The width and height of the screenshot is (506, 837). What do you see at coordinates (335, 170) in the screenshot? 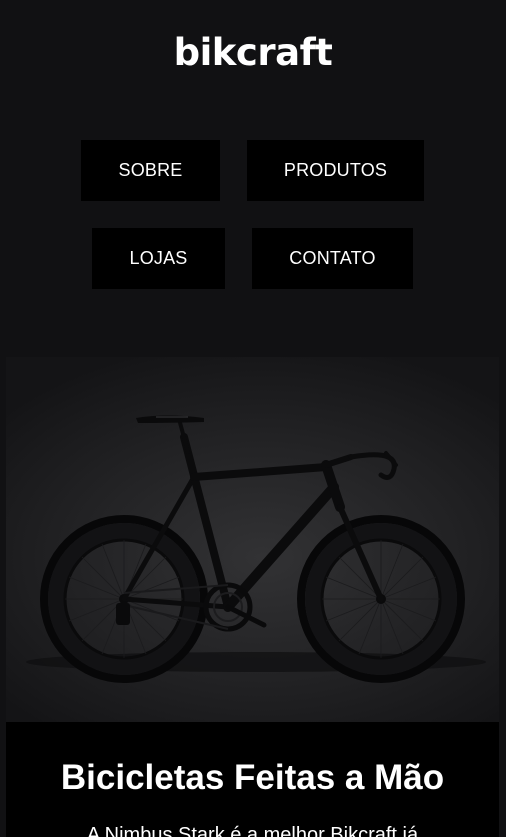
I see `nav-item-produtos: PRODUTOS` at bounding box center [335, 170].